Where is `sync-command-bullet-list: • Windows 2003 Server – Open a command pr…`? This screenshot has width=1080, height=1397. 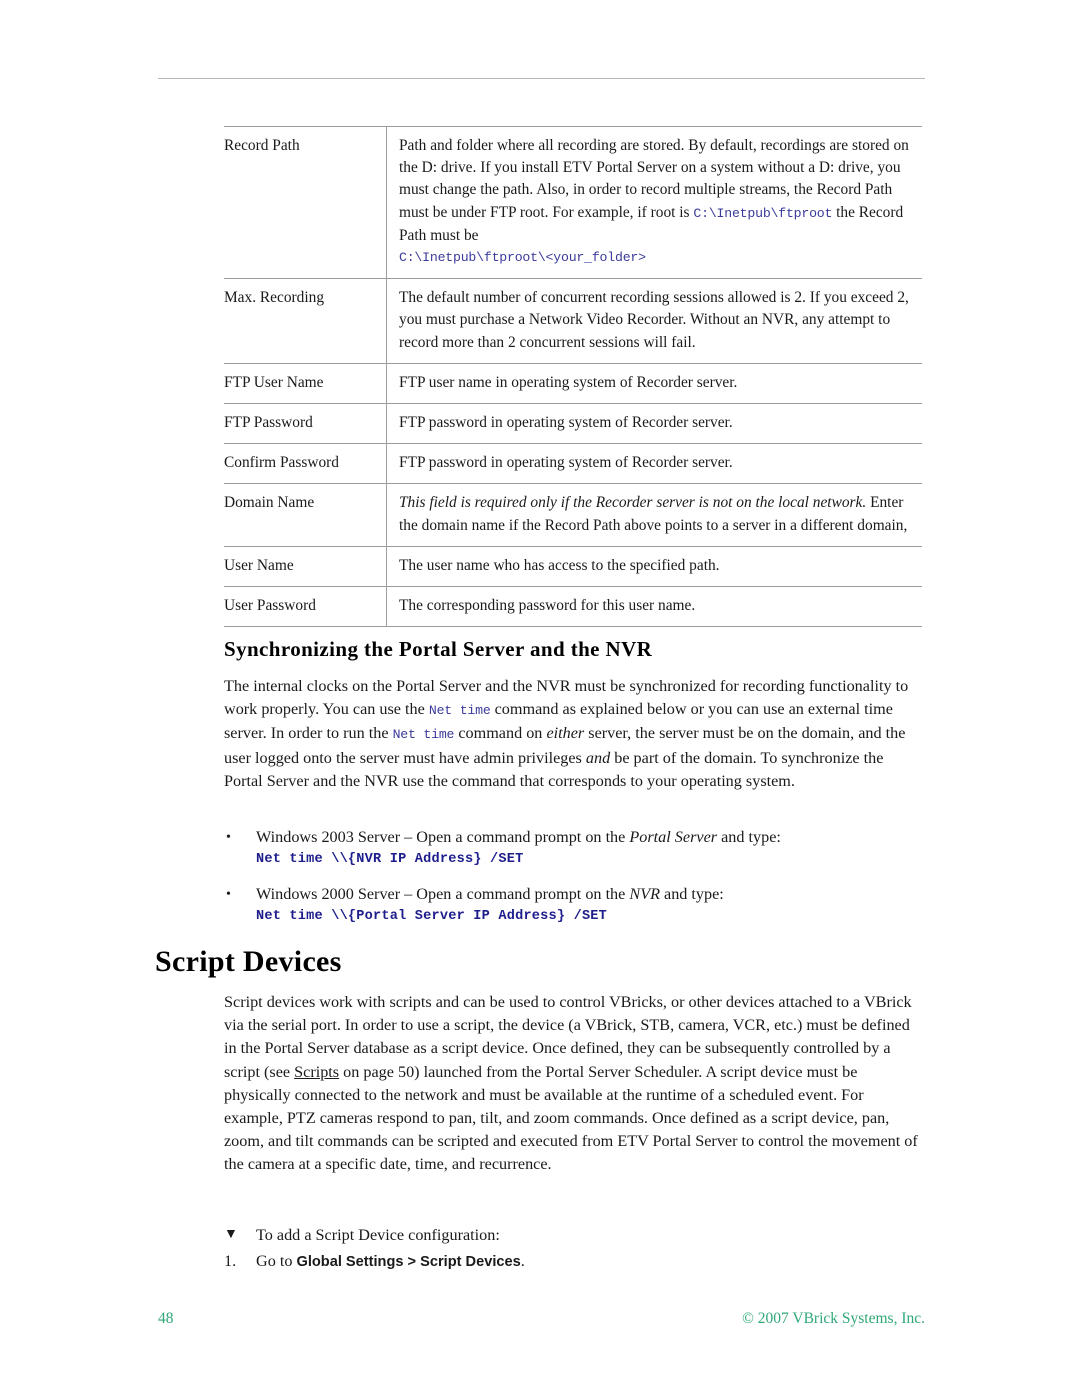
sync-command-bullet-list: • Windows 2003 Server – Open a command pr… is located at coordinates (573, 877).